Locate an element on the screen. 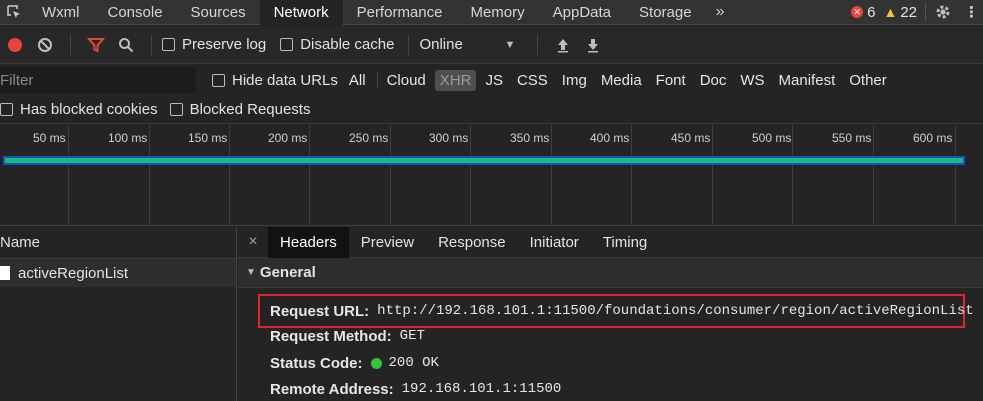  preserve-log-label: Preserve log is located at coordinates (224, 44).